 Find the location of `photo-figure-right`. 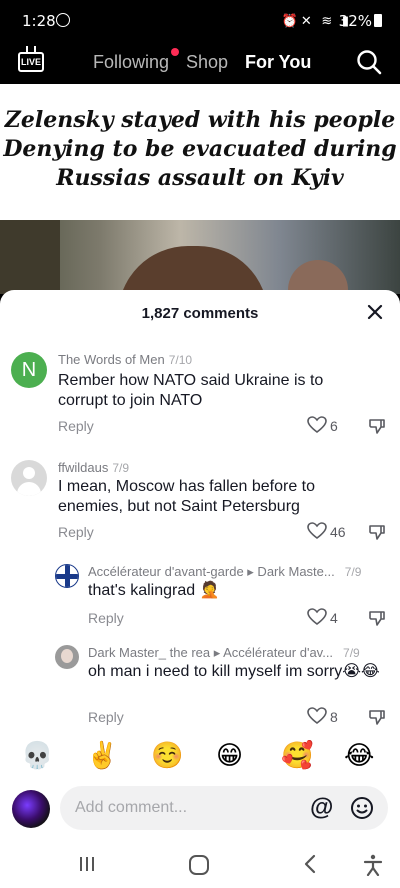

photo-figure-right is located at coordinates (318, 277).